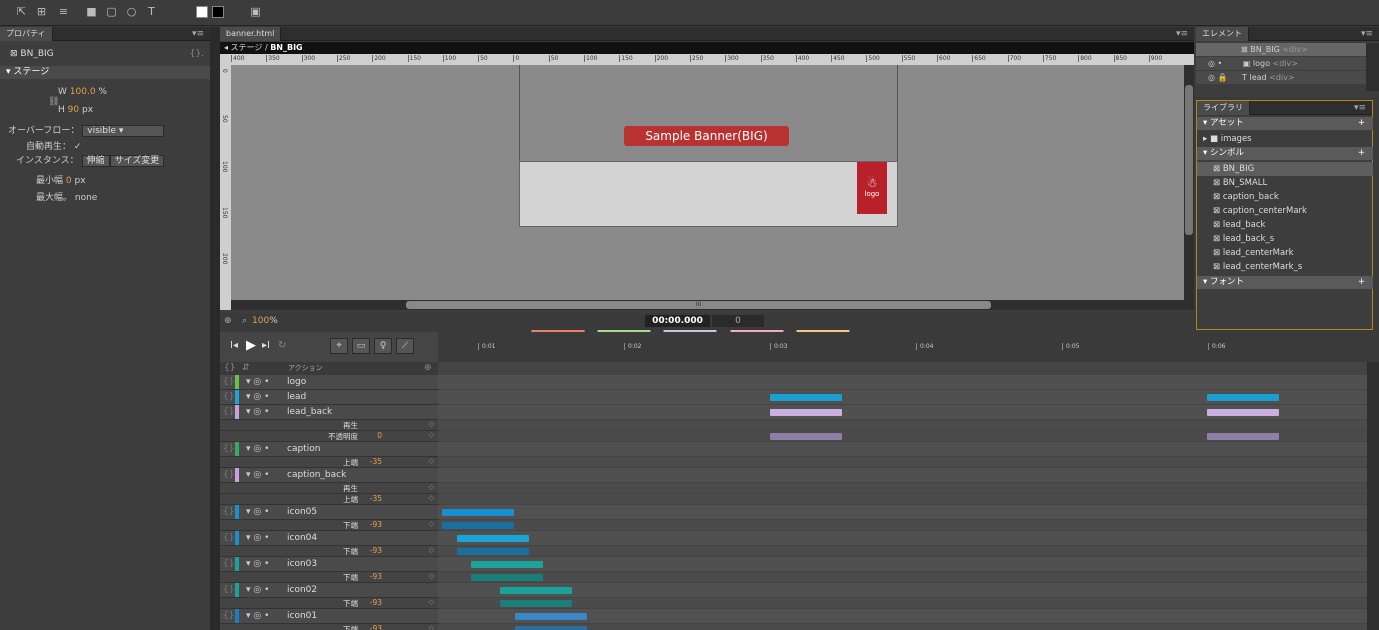 This screenshot has height=630, width=1379. I want to click on sort-icon: ⇵, so click(246, 368).